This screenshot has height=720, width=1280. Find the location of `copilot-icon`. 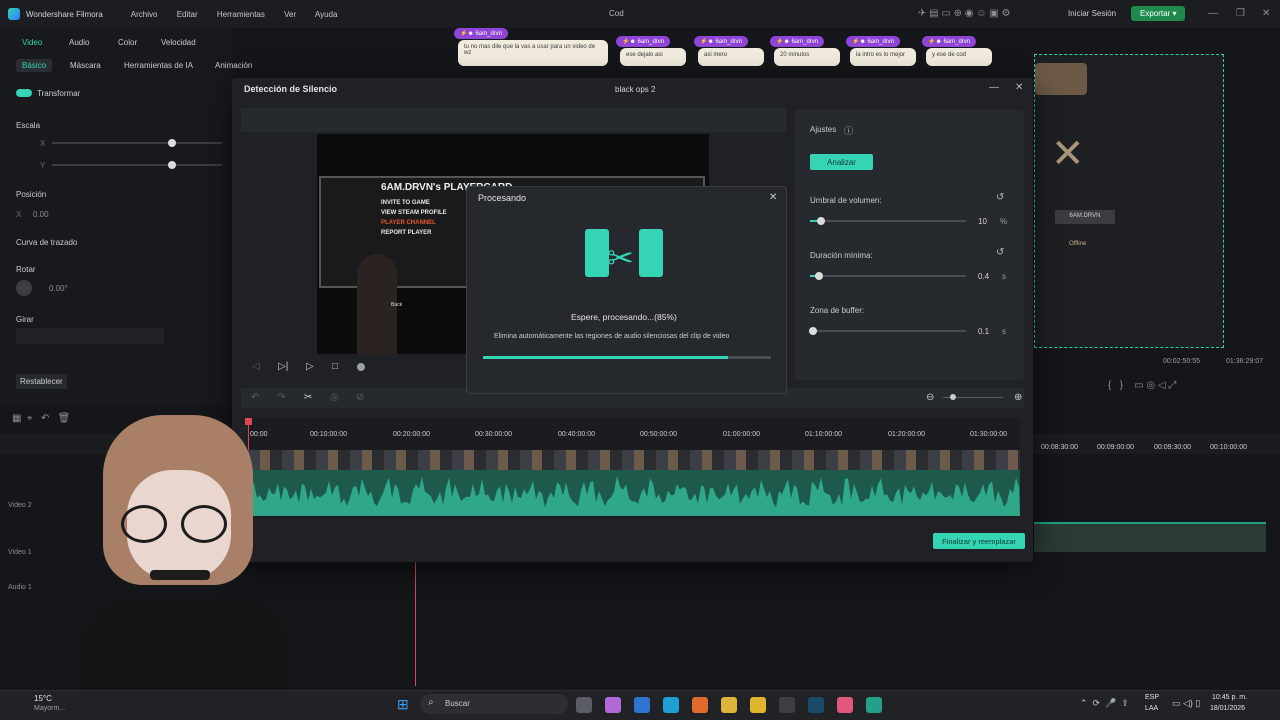

copilot-icon is located at coordinates (613, 705).